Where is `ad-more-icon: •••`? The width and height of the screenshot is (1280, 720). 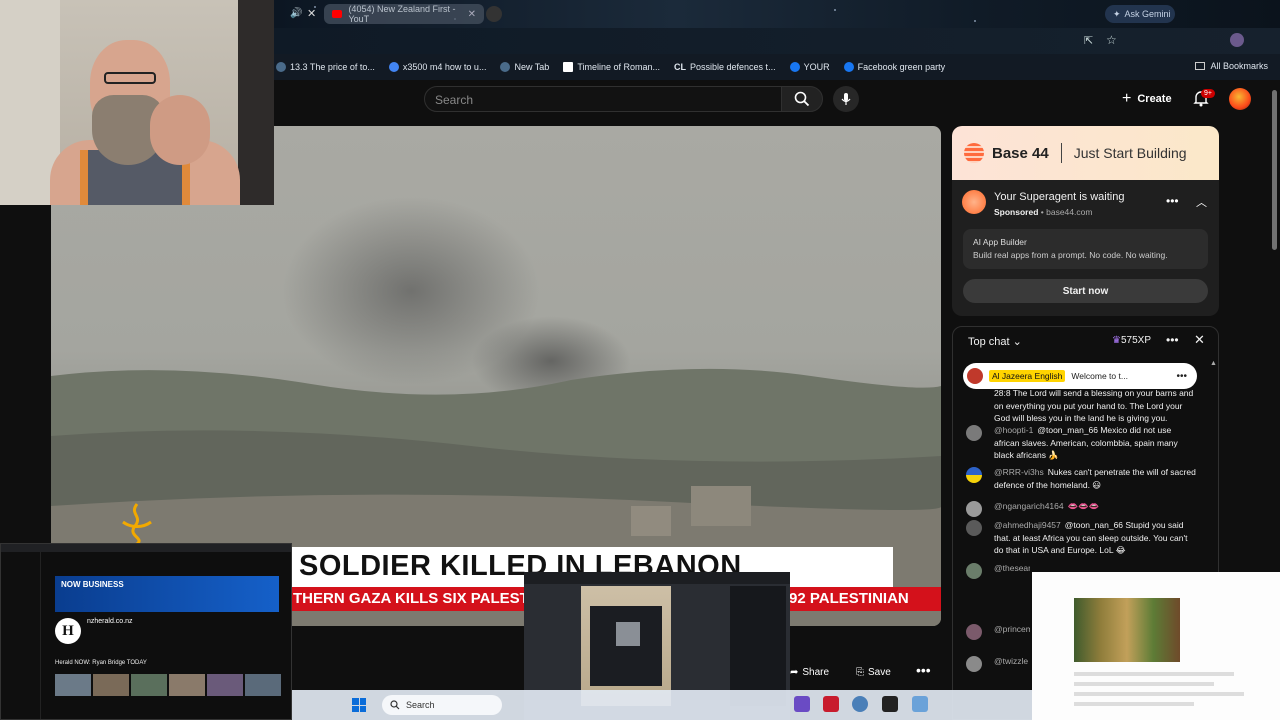 ad-more-icon: ••• is located at coordinates (1172, 201).